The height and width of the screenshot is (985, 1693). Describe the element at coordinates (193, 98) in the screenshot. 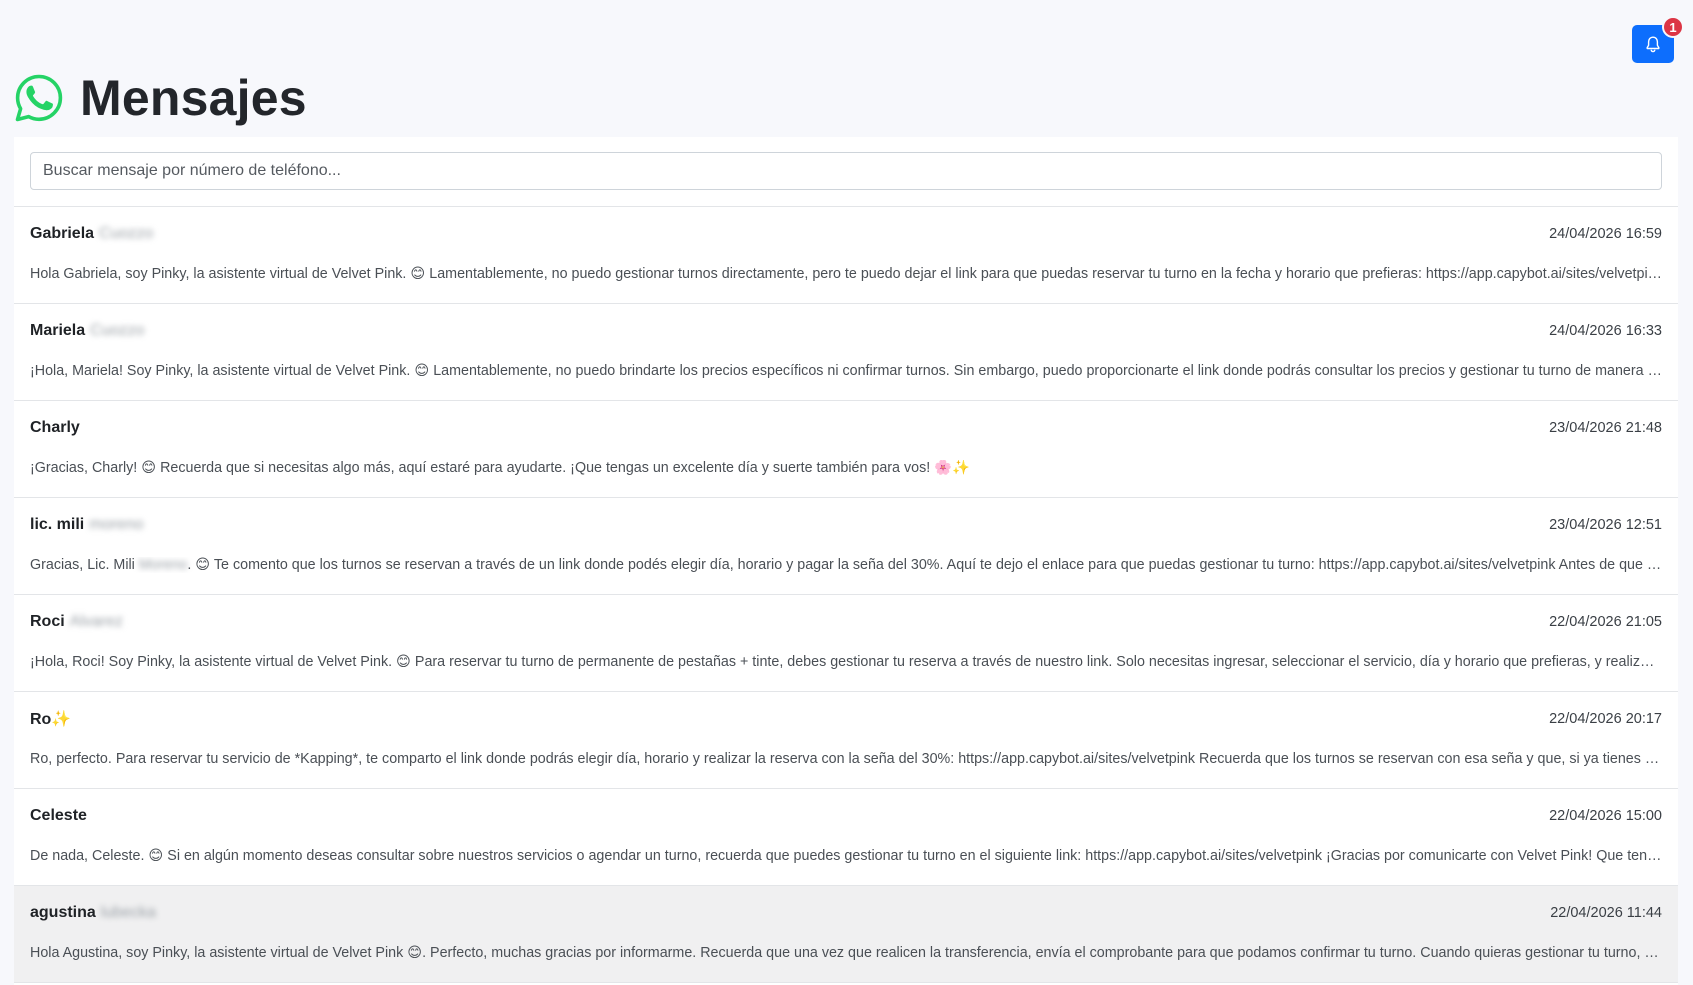

I see `page-title: Mensajes` at that location.